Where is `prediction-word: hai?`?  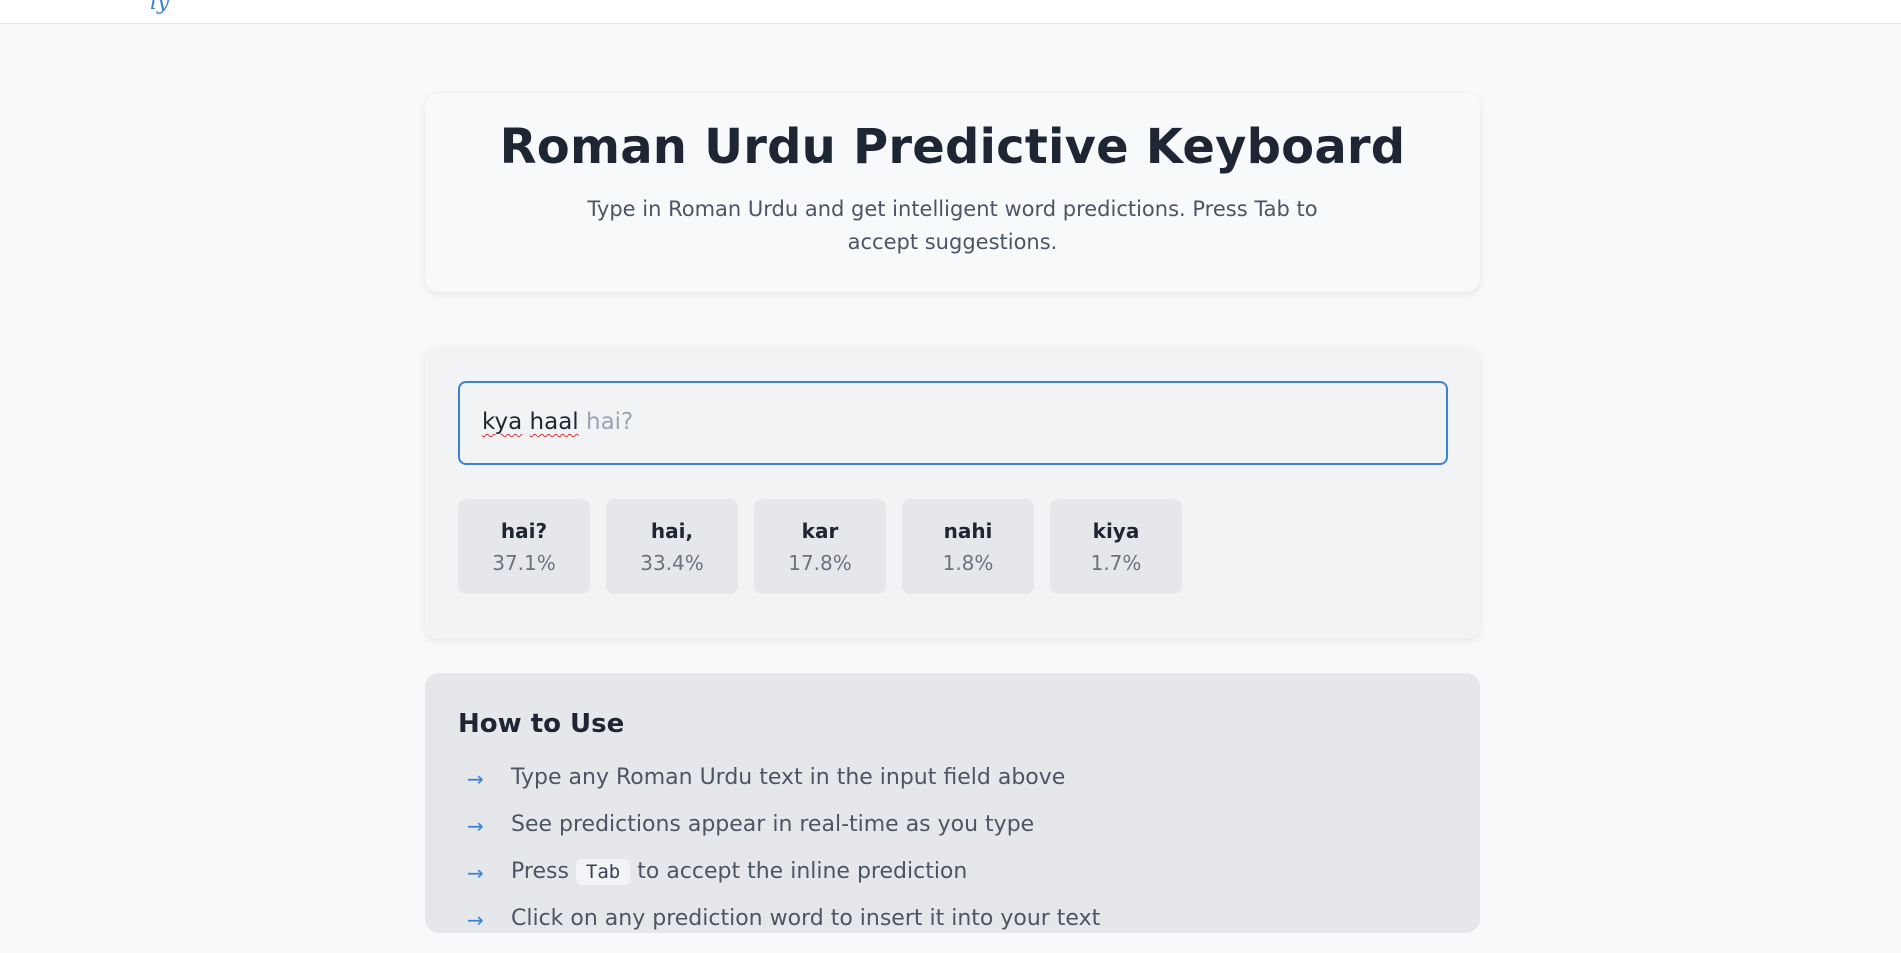 prediction-word: hai? is located at coordinates (524, 531).